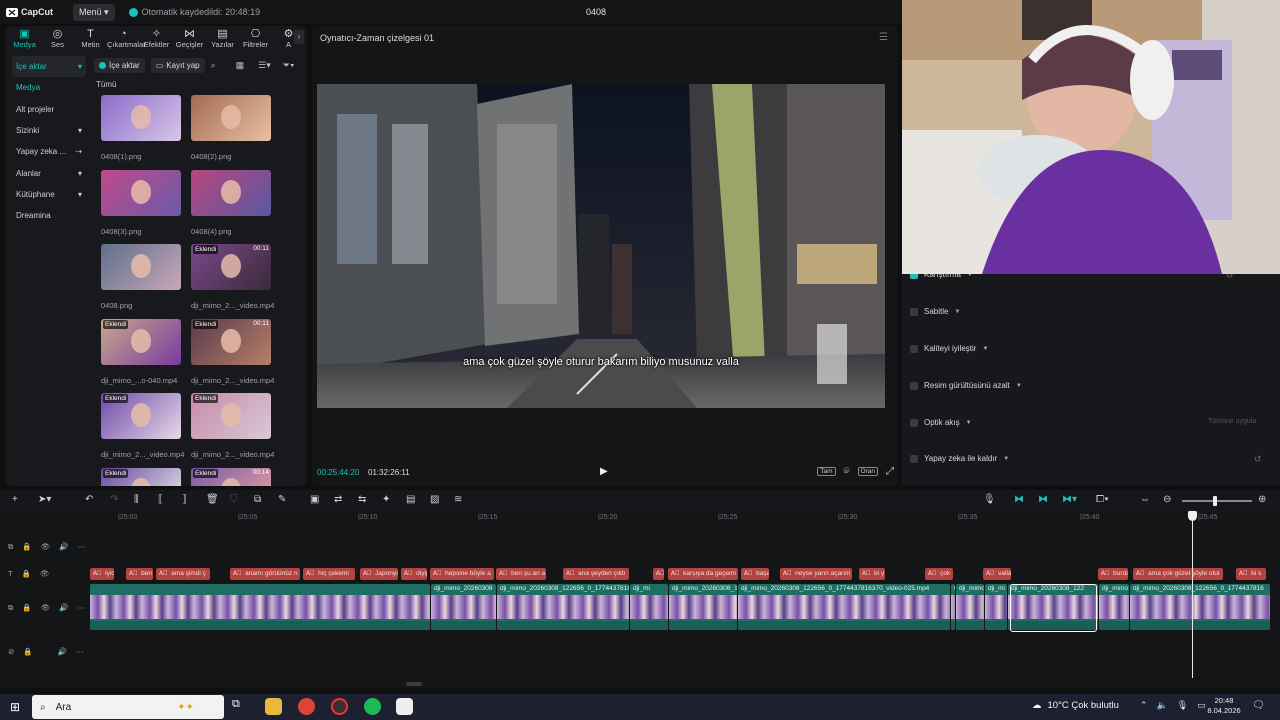  Describe the element at coordinates (114, 499) in the screenshot. I see `redo-icon: ↷` at that location.